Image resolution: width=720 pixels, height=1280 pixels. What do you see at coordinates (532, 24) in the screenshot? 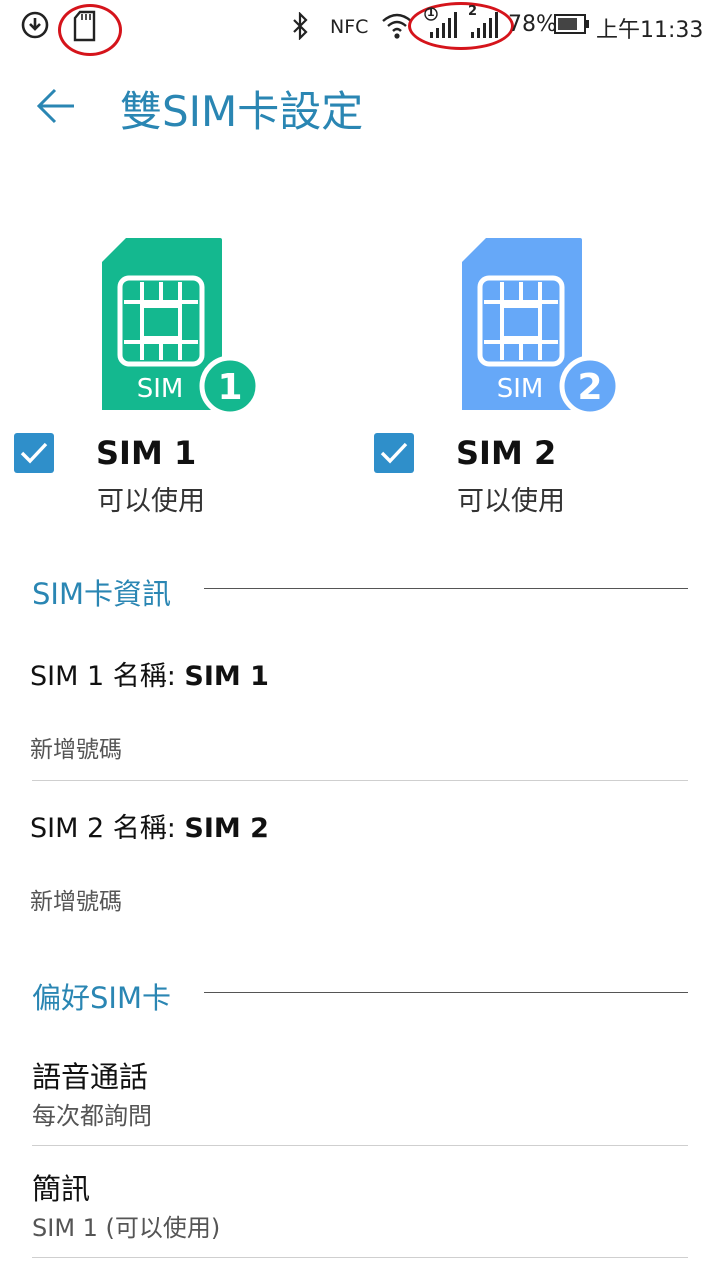
I see `battery-percent: 78%` at bounding box center [532, 24].